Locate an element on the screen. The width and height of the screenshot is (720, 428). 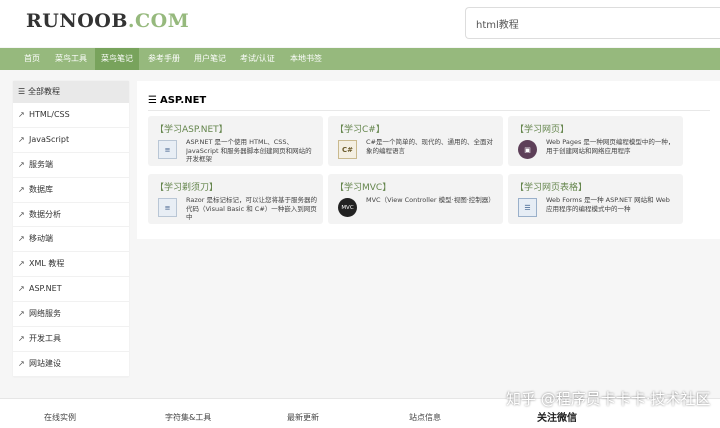
sidebar-heading-label: 全部教程 is located at coordinates (44, 91).